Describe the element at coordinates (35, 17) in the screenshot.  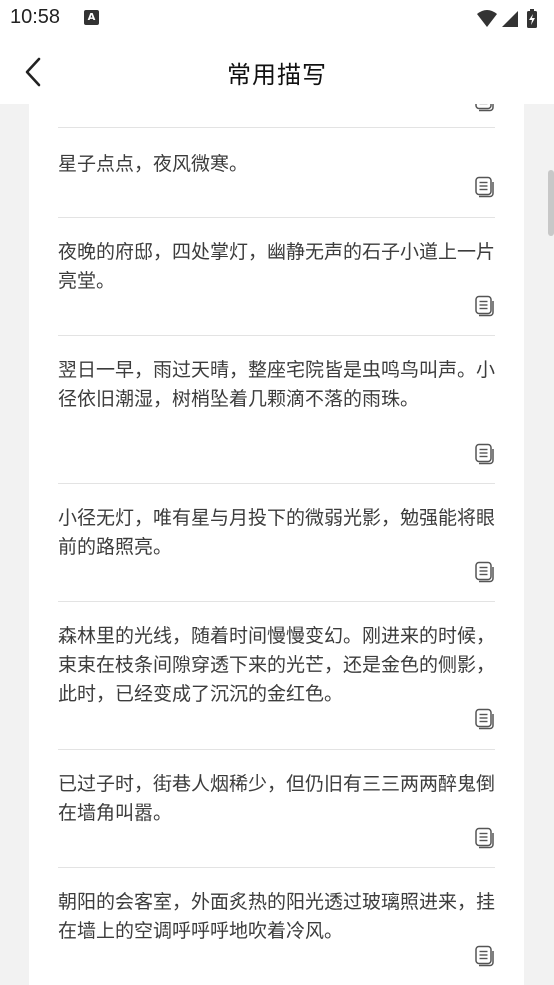
I see `status-time: 10:58` at that location.